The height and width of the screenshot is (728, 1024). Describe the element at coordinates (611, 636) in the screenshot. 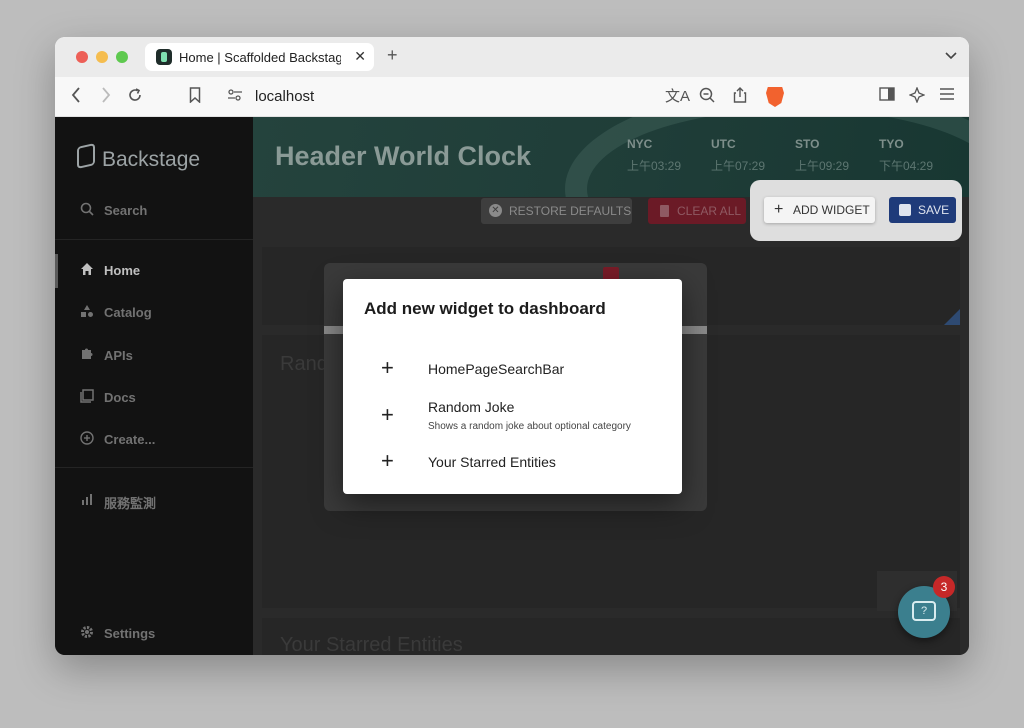

I see `widget-card-starred: Your Starred Entities` at that location.